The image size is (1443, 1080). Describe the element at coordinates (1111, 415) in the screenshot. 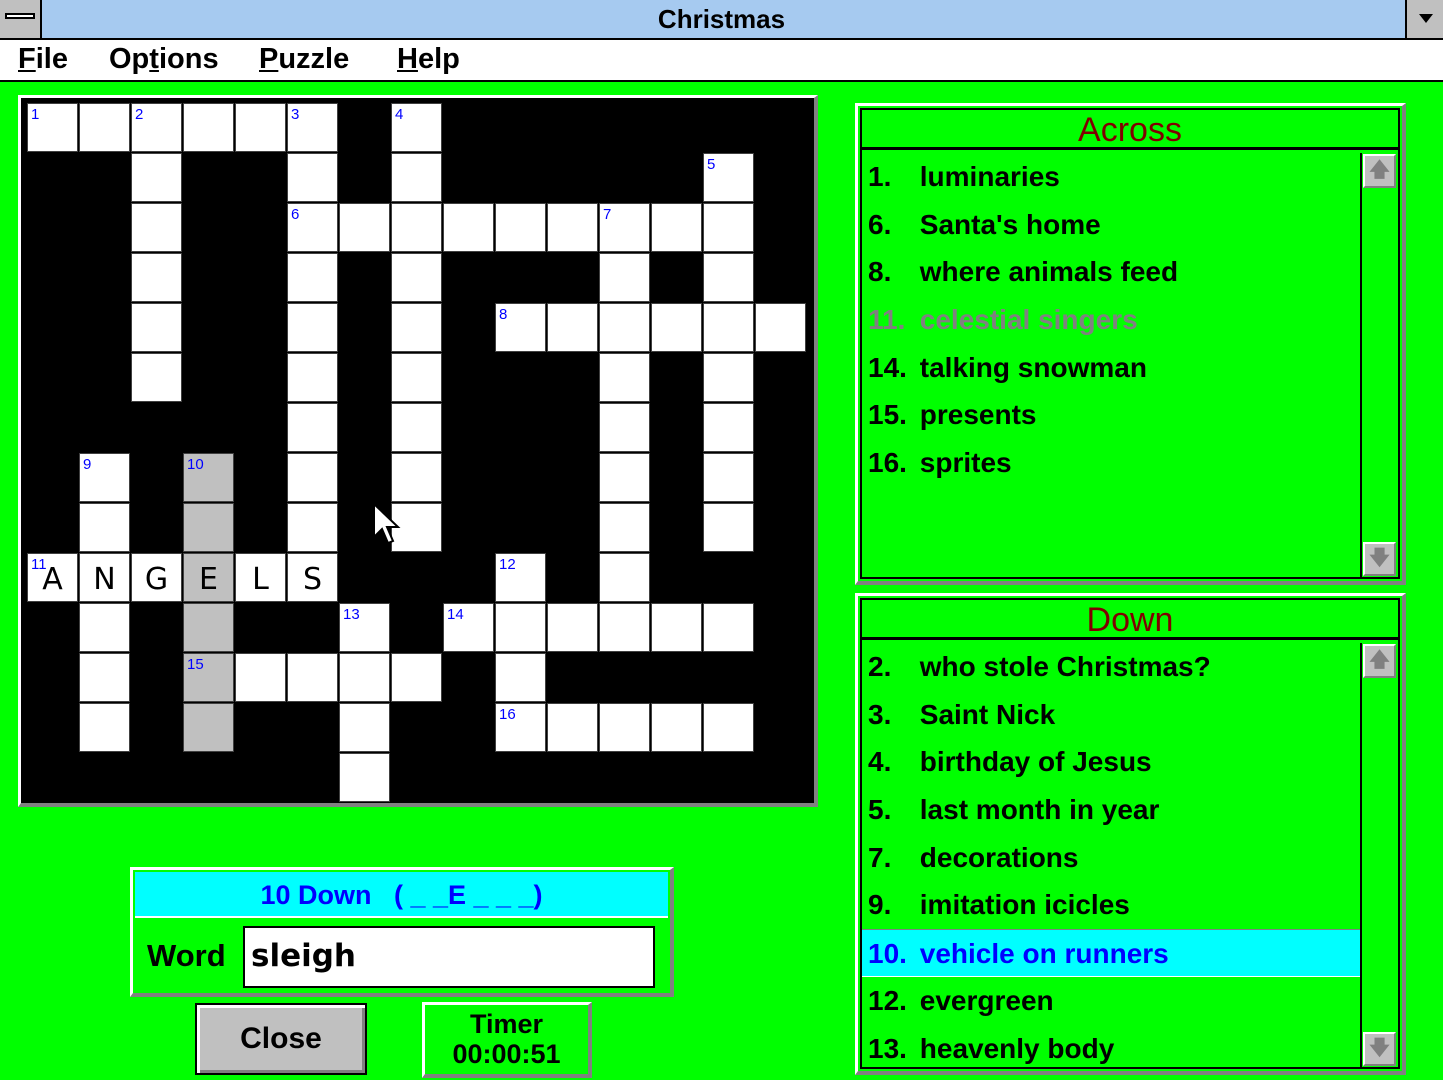

I see `clue-item: 15. presents` at that location.